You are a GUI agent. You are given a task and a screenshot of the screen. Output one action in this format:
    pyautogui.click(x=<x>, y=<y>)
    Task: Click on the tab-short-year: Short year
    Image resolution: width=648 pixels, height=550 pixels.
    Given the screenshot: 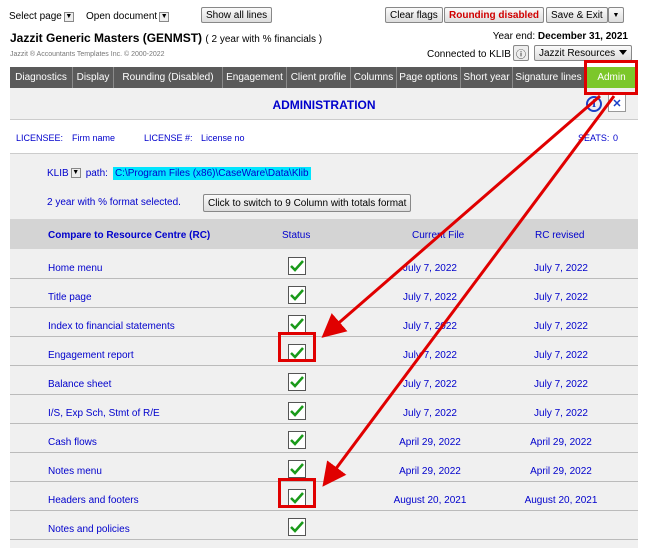 What is the action you would take?
    pyautogui.click(x=487, y=77)
    